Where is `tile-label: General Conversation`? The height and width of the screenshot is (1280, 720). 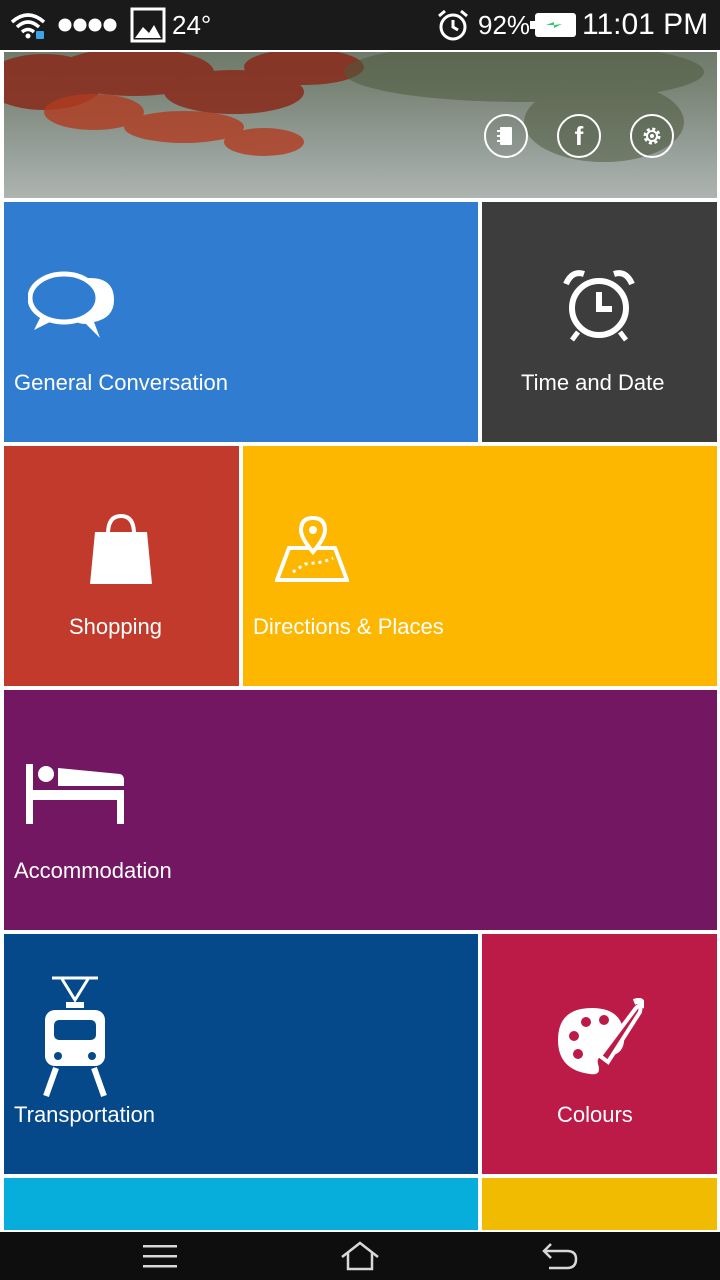 tile-label: General Conversation is located at coordinates (121, 382).